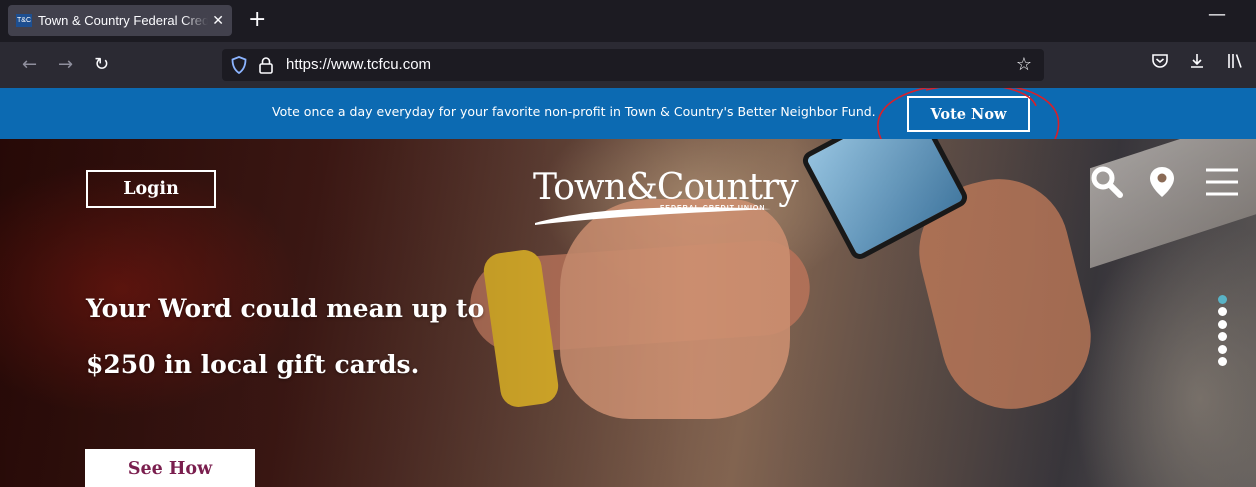  Describe the element at coordinates (253, 364) in the screenshot. I see `headline-line-2: $250 in local gift cards.` at that location.